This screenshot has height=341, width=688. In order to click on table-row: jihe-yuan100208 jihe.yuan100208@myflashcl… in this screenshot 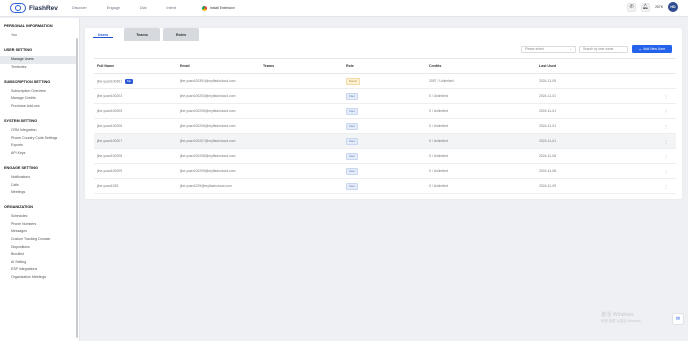, I will do `click(385, 156)`.